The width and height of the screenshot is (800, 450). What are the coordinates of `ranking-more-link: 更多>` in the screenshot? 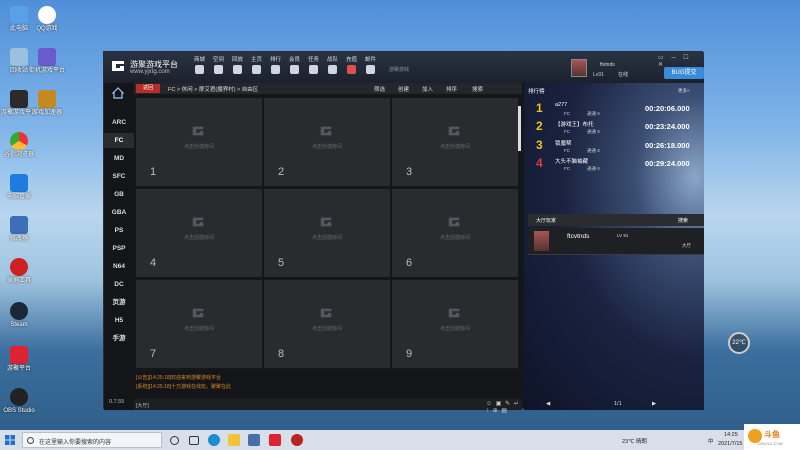 It's located at (684, 91).